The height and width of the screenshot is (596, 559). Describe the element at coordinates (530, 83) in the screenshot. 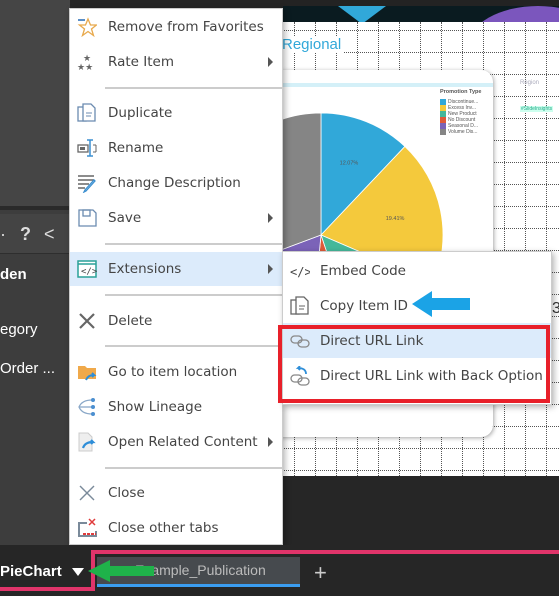

I see `region-label: Region` at that location.